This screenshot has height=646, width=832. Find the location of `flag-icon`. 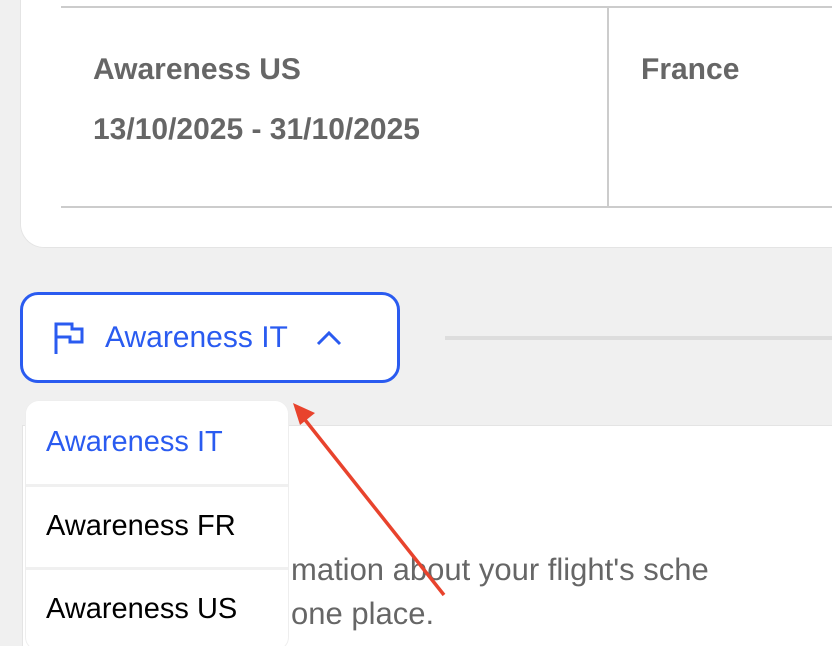

flag-icon is located at coordinates (69, 337).